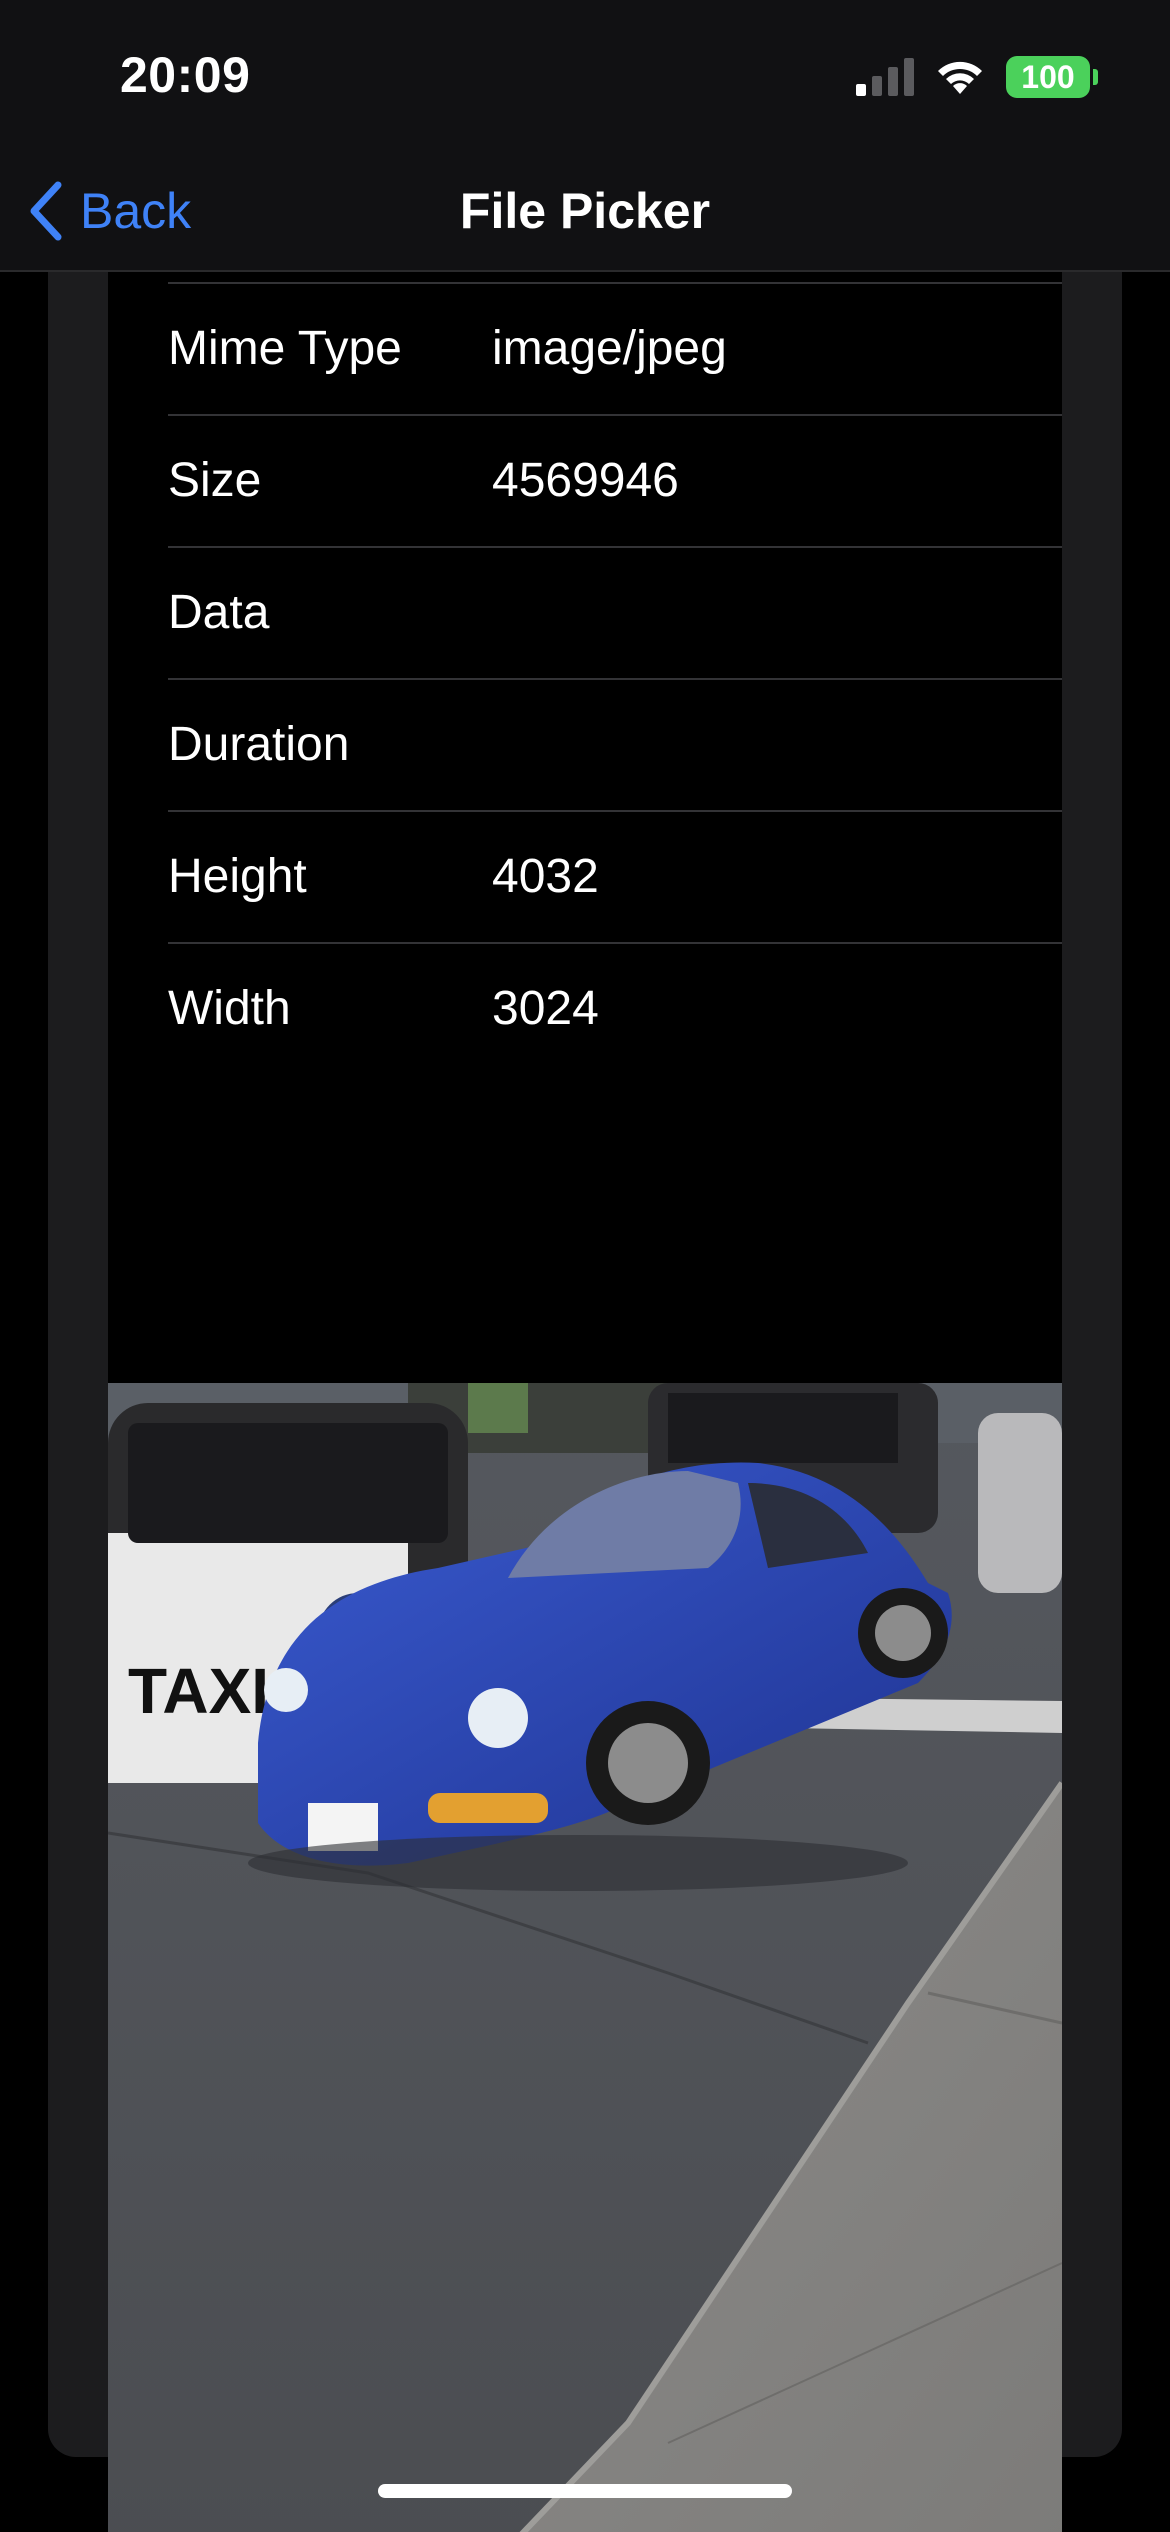 The width and height of the screenshot is (1170, 2532). What do you see at coordinates (215, 480) in the screenshot?
I see `row-label: Size` at bounding box center [215, 480].